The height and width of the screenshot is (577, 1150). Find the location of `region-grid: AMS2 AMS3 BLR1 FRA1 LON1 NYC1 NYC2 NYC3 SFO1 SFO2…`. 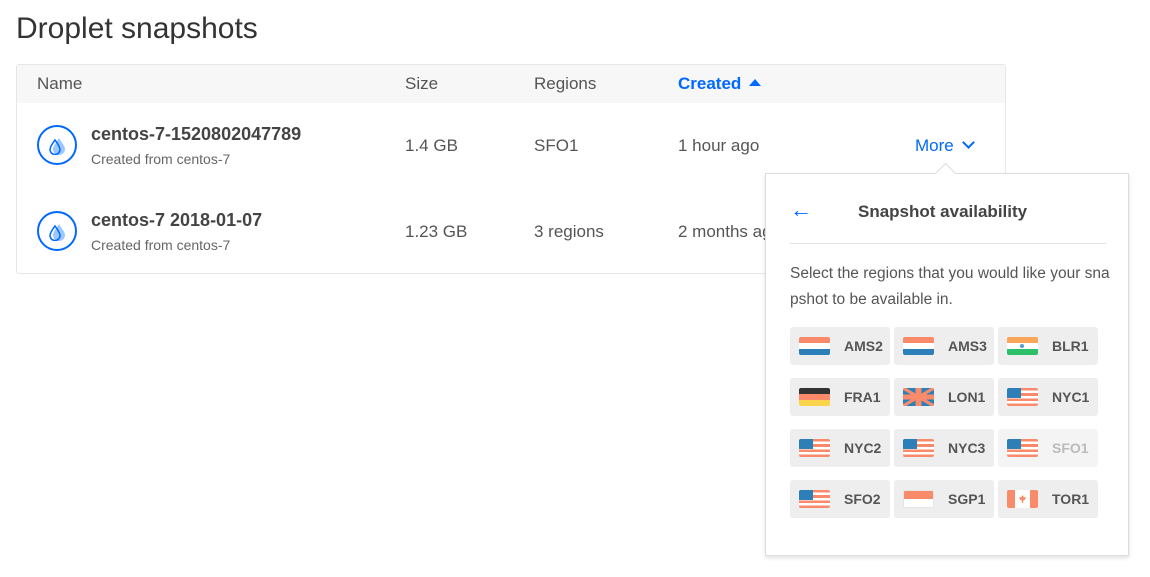

region-grid: AMS2 AMS3 BLR1 FRA1 LON1 NYC1 NYC2 NYC3 SFO1 SFO2… is located at coordinates (944, 422).